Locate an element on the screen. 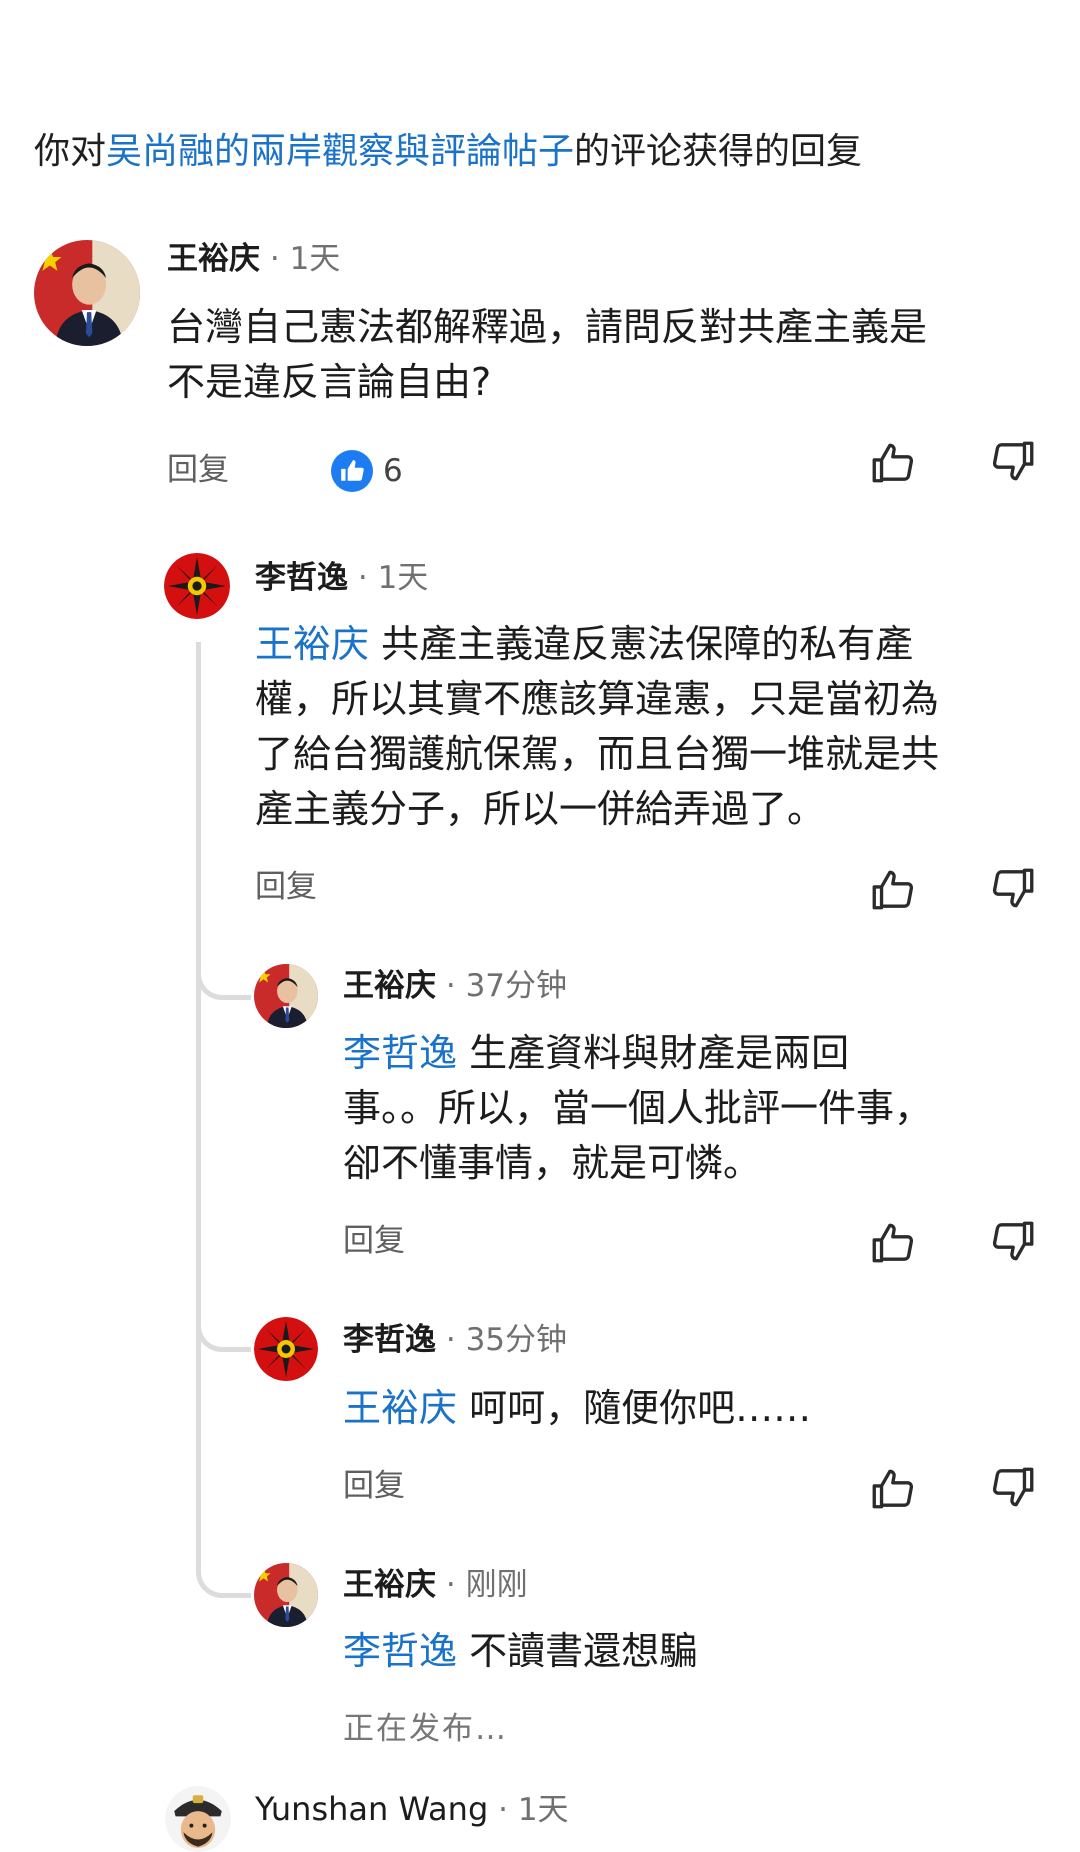 This screenshot has width=1080, height=1852. comment-meta: Yunshan Wang · 1天 is located at coordinates (412, 1809).